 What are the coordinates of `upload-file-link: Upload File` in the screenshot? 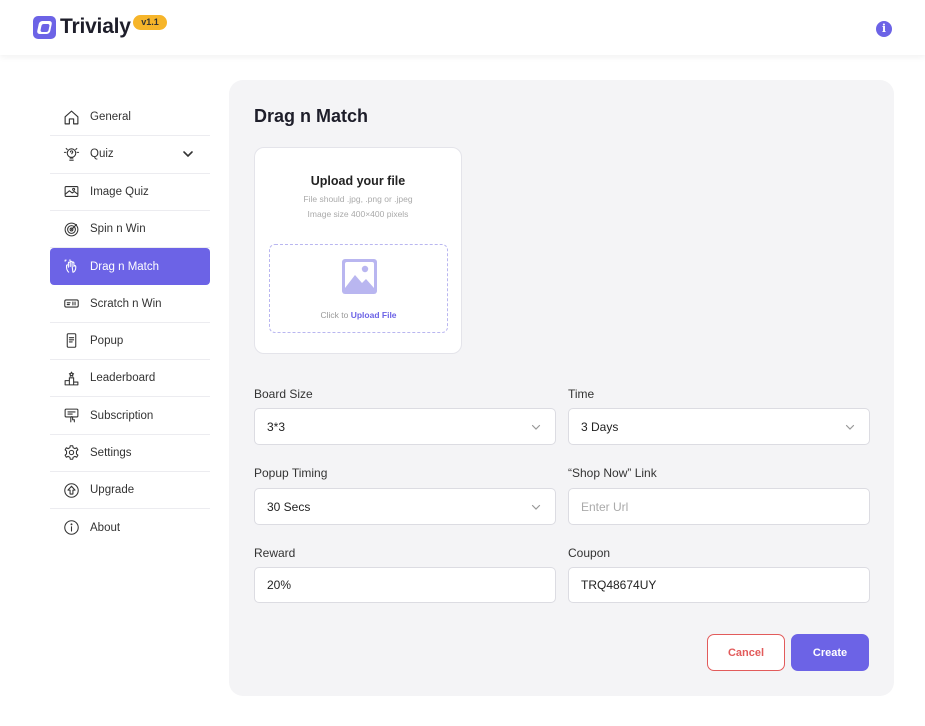 It's located at (374, 315).